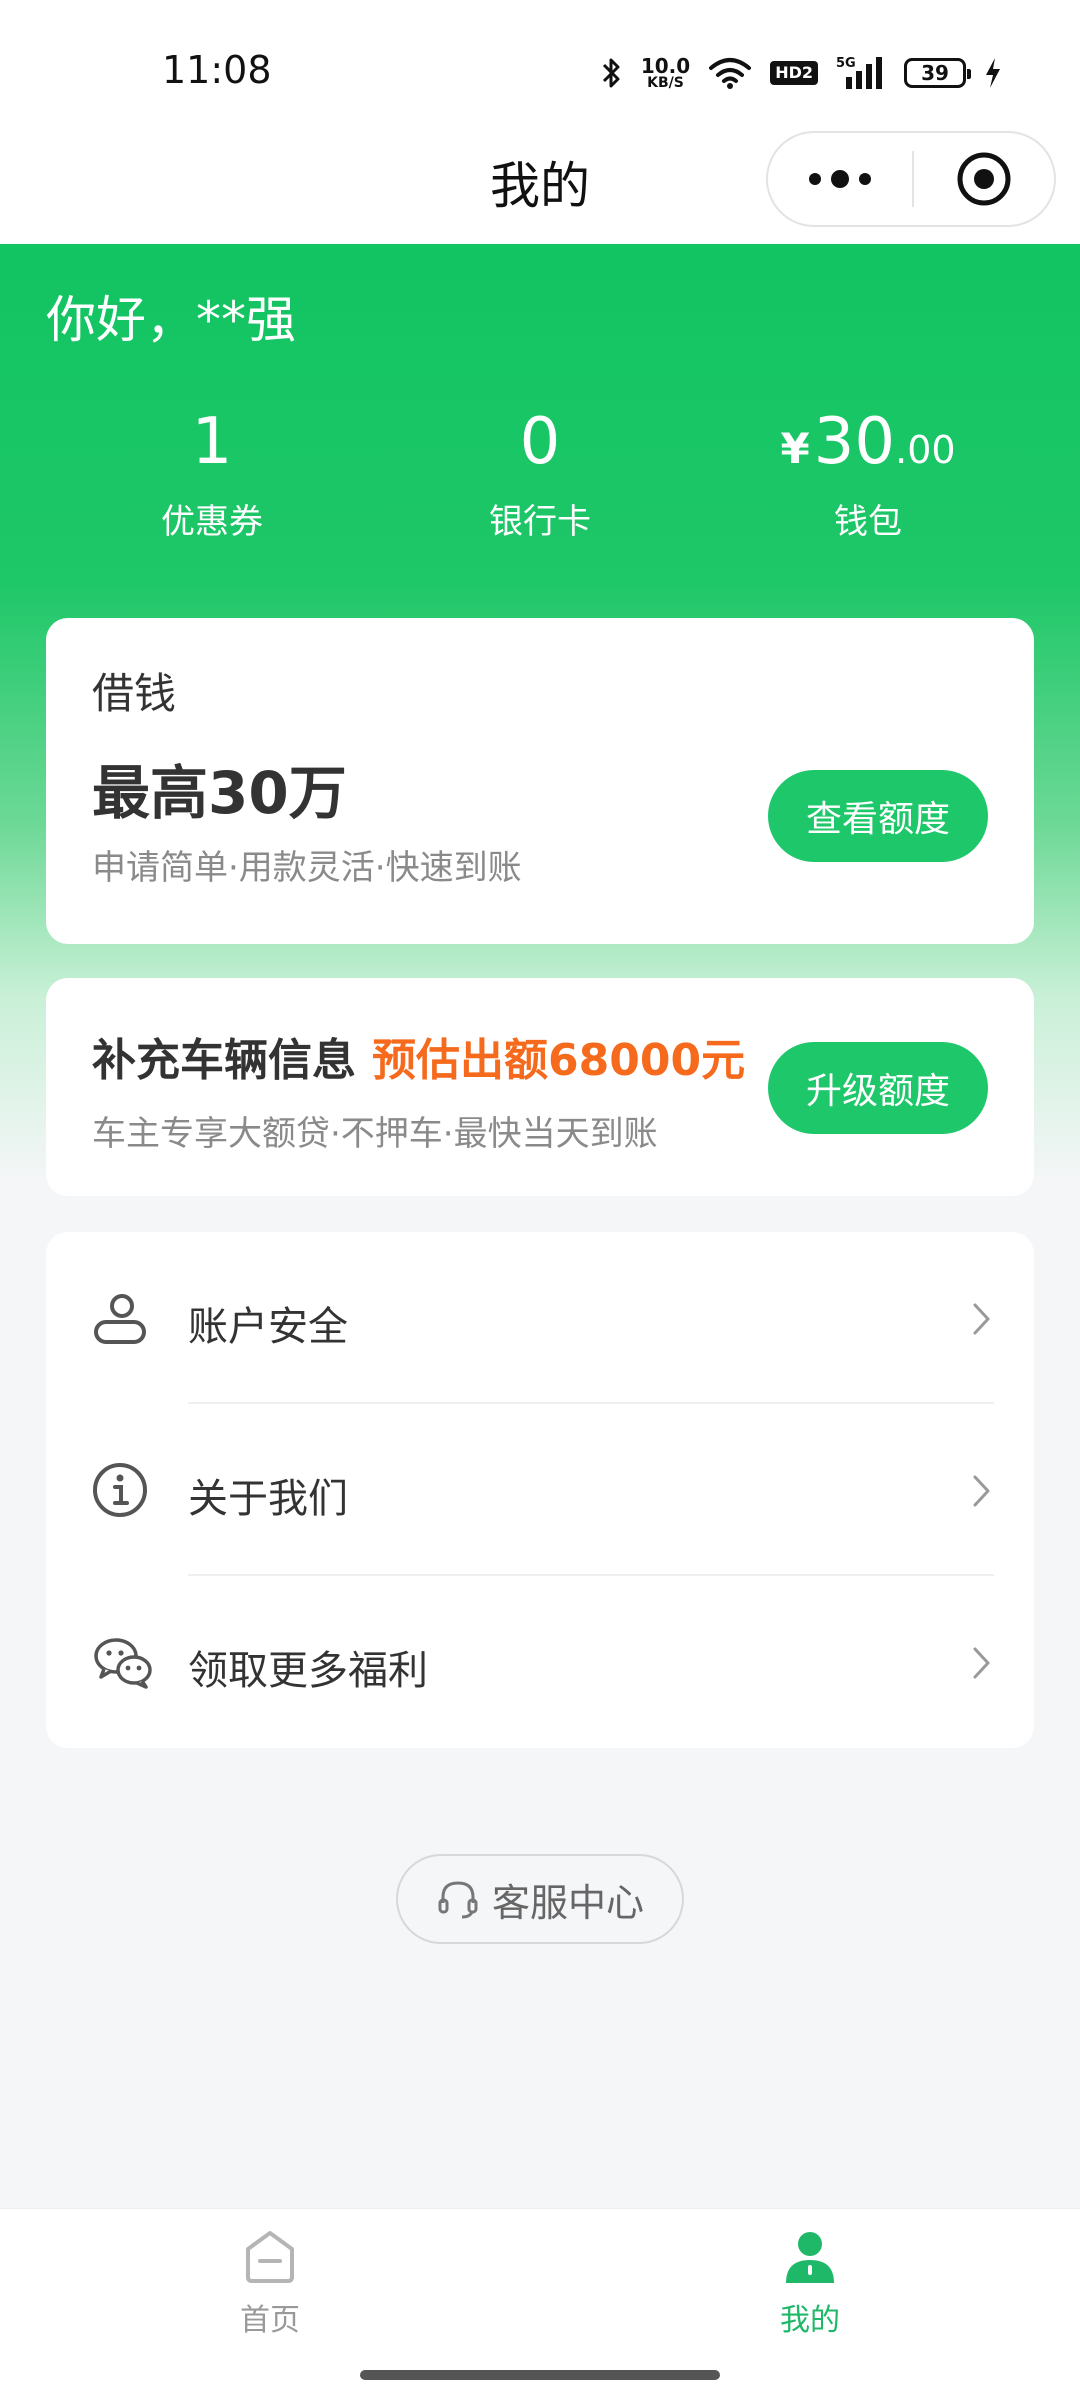  What do you see at coordinates (123, 1663) in the screenshot?
I see `wechat-icon` at bounding box center [123, 1663].